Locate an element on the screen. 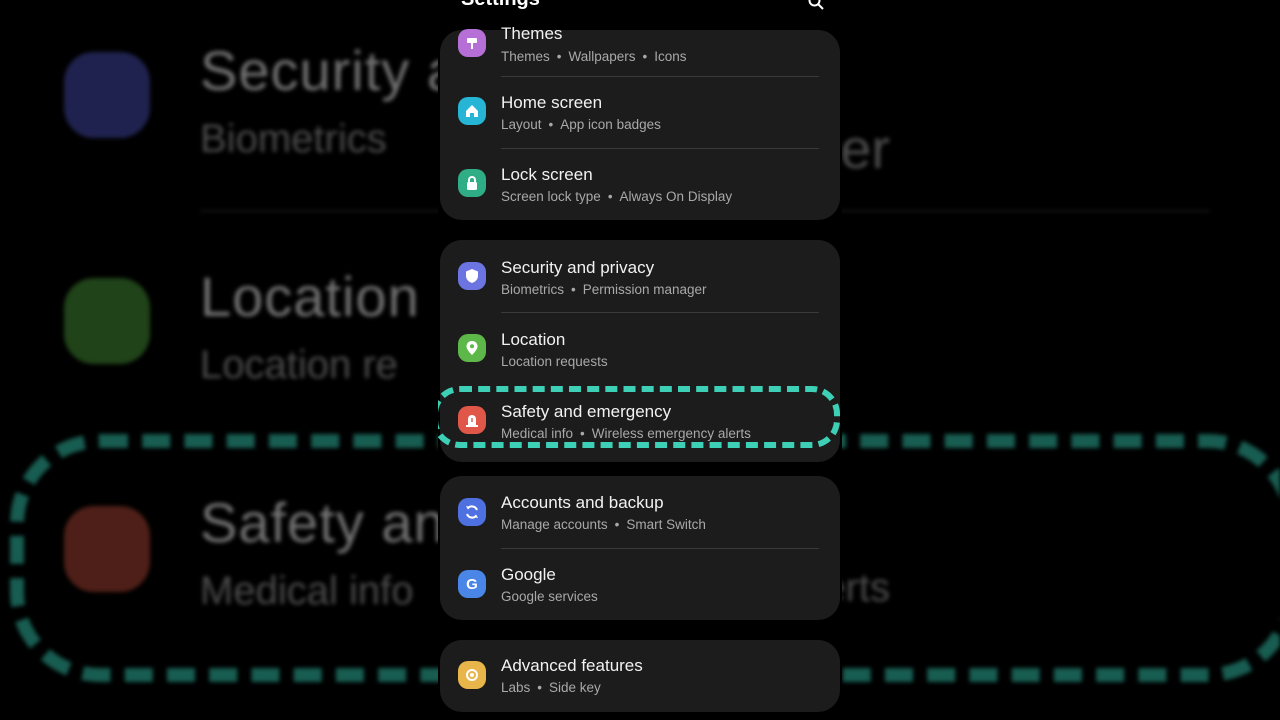 This screenshot has width=1280, height=720. advanced-features-subtitle: Labs • Side key is located at coordinates (551, 687).